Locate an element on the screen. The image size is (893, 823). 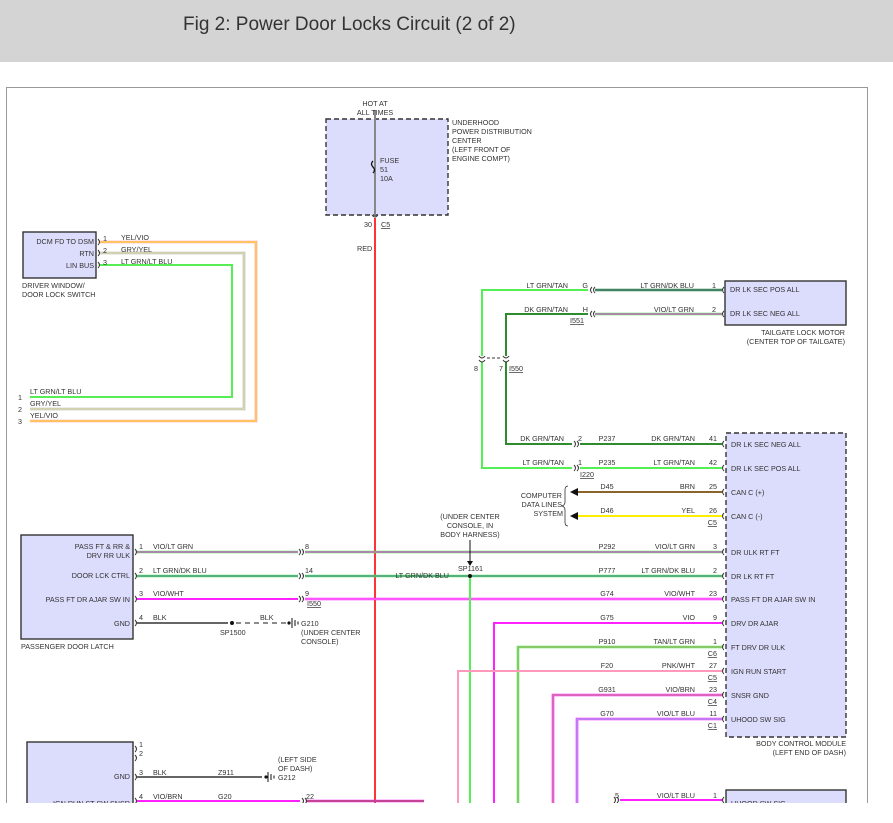
driver-switch-name: DOOR LOCK SWITCH is located at coordinates (58, 294).